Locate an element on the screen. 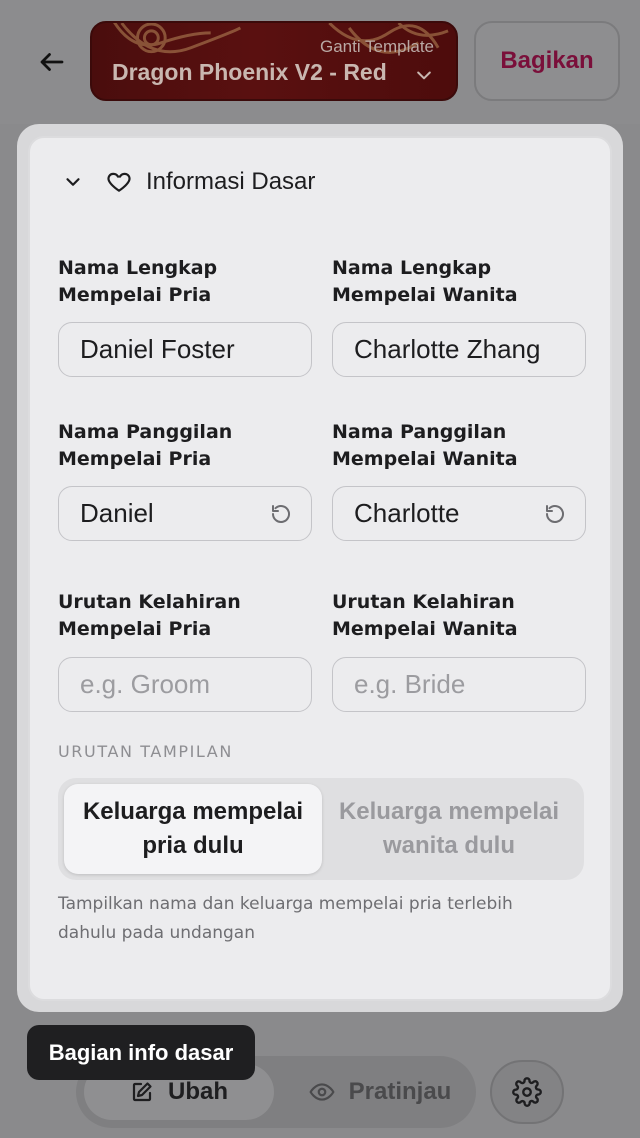 The image size is (640, 1138). gear-icon is located at coordinates (527, 1092).